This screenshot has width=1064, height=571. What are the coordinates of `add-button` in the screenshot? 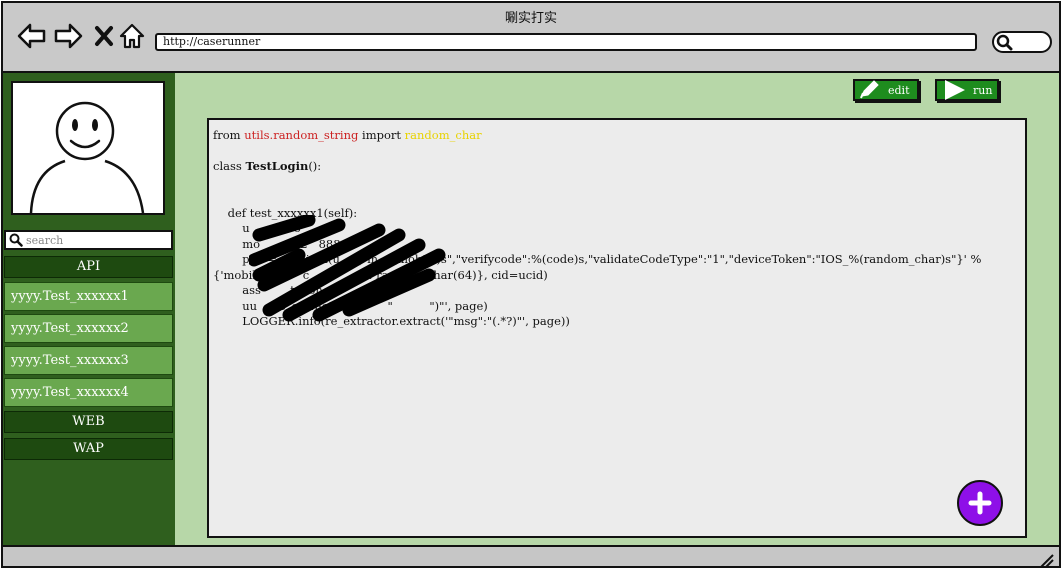 It's located at (980, 503).